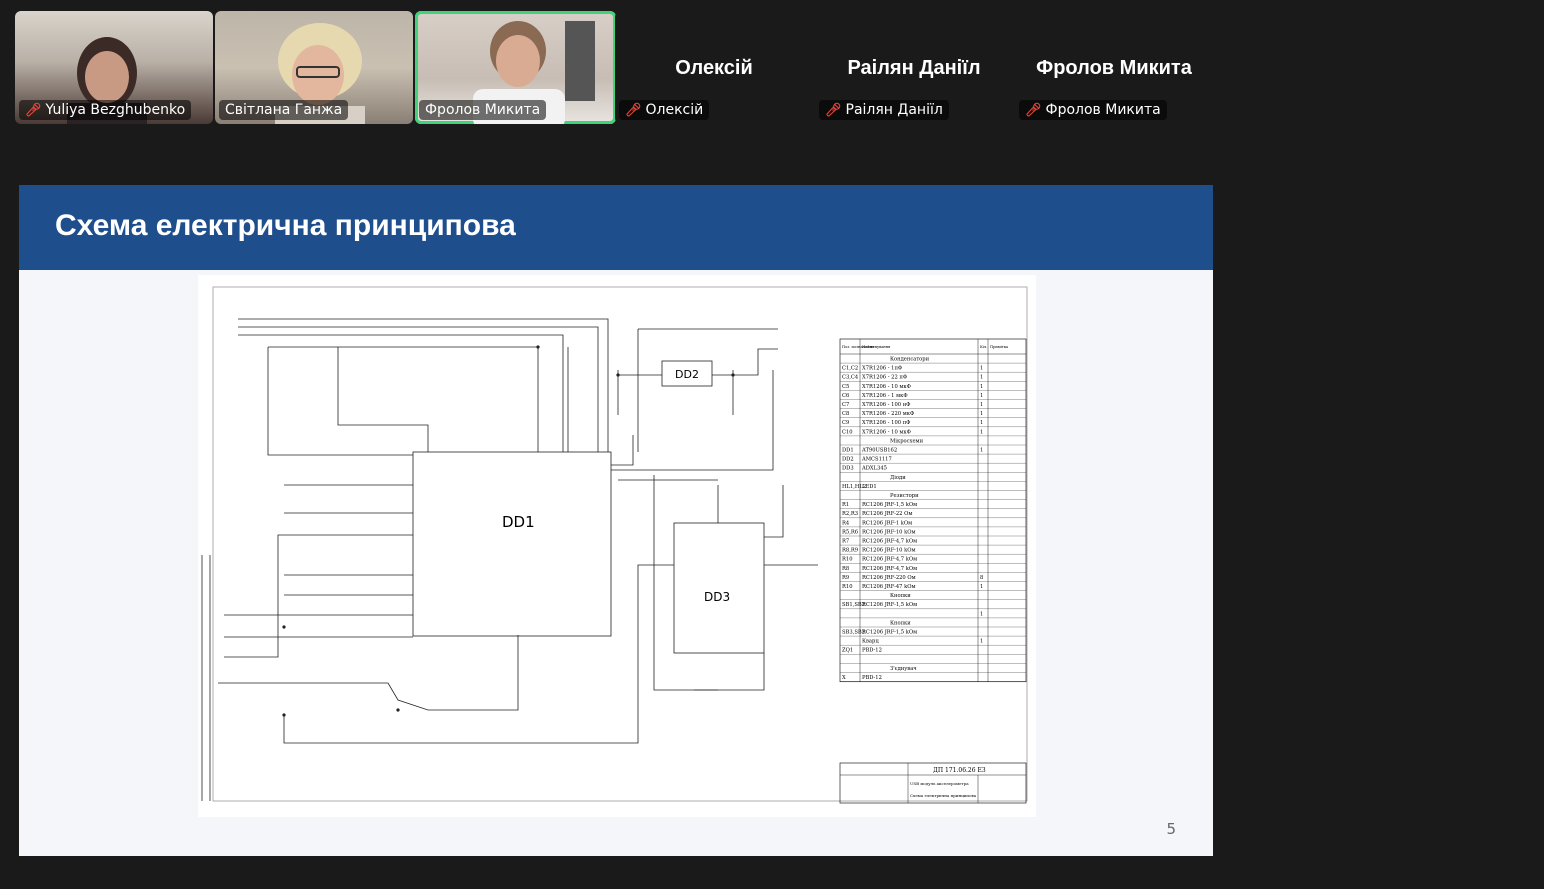 The image size is (1544, 889). Describe the element at coordinates (886, 405) in the screenshot. I see `parts-table-cell: X7R1206 - 100 нФ` at that location.